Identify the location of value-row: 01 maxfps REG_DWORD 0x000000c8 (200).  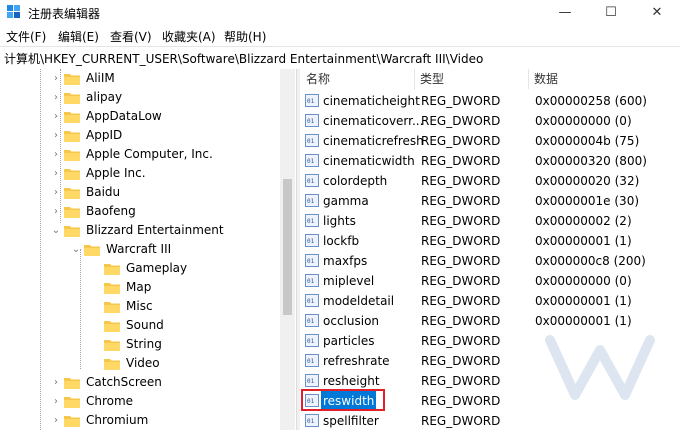
(490, 261).